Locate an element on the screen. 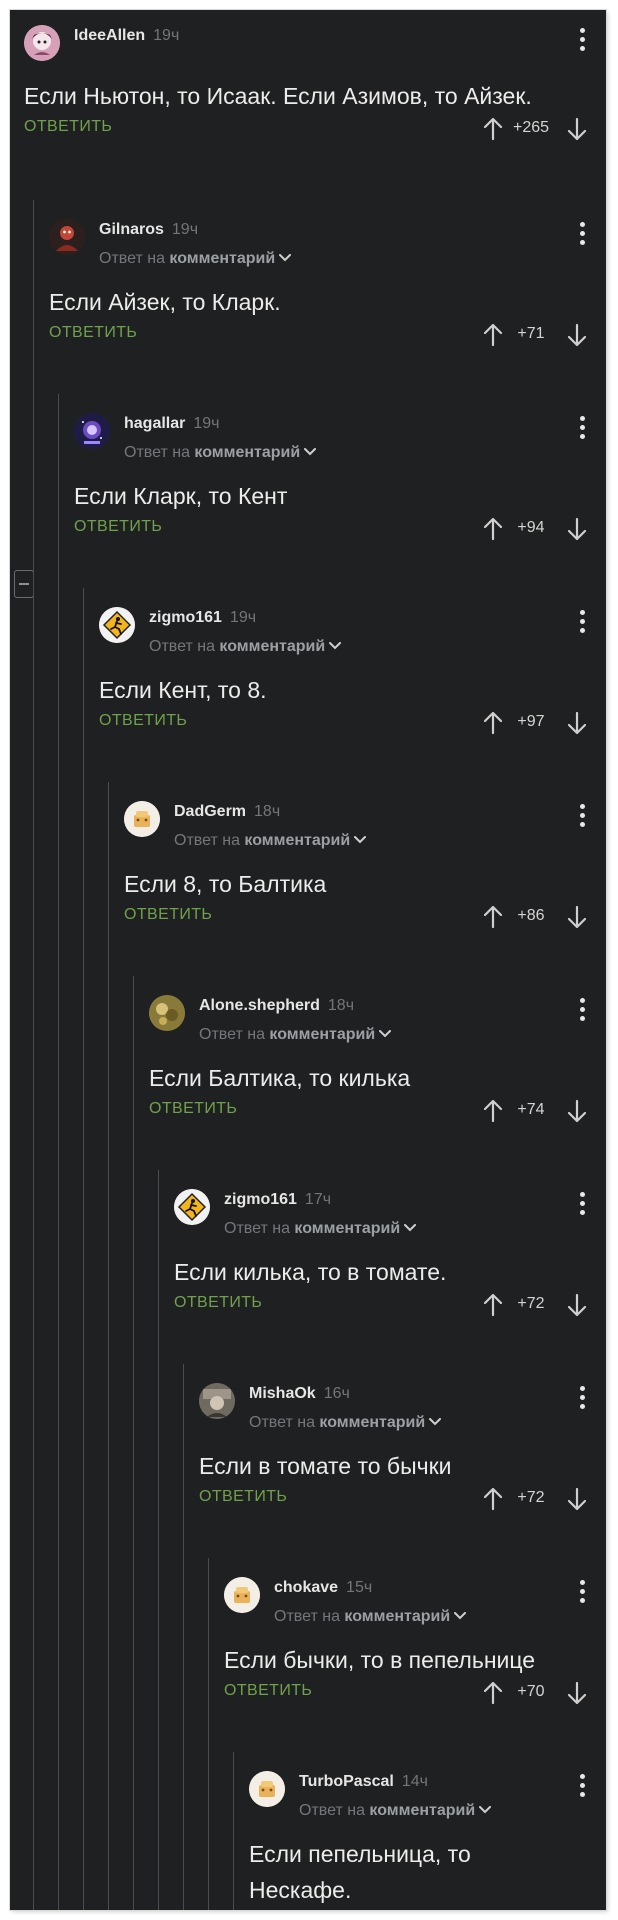  rating-score: +70 is located at coordinates (531, 1691).